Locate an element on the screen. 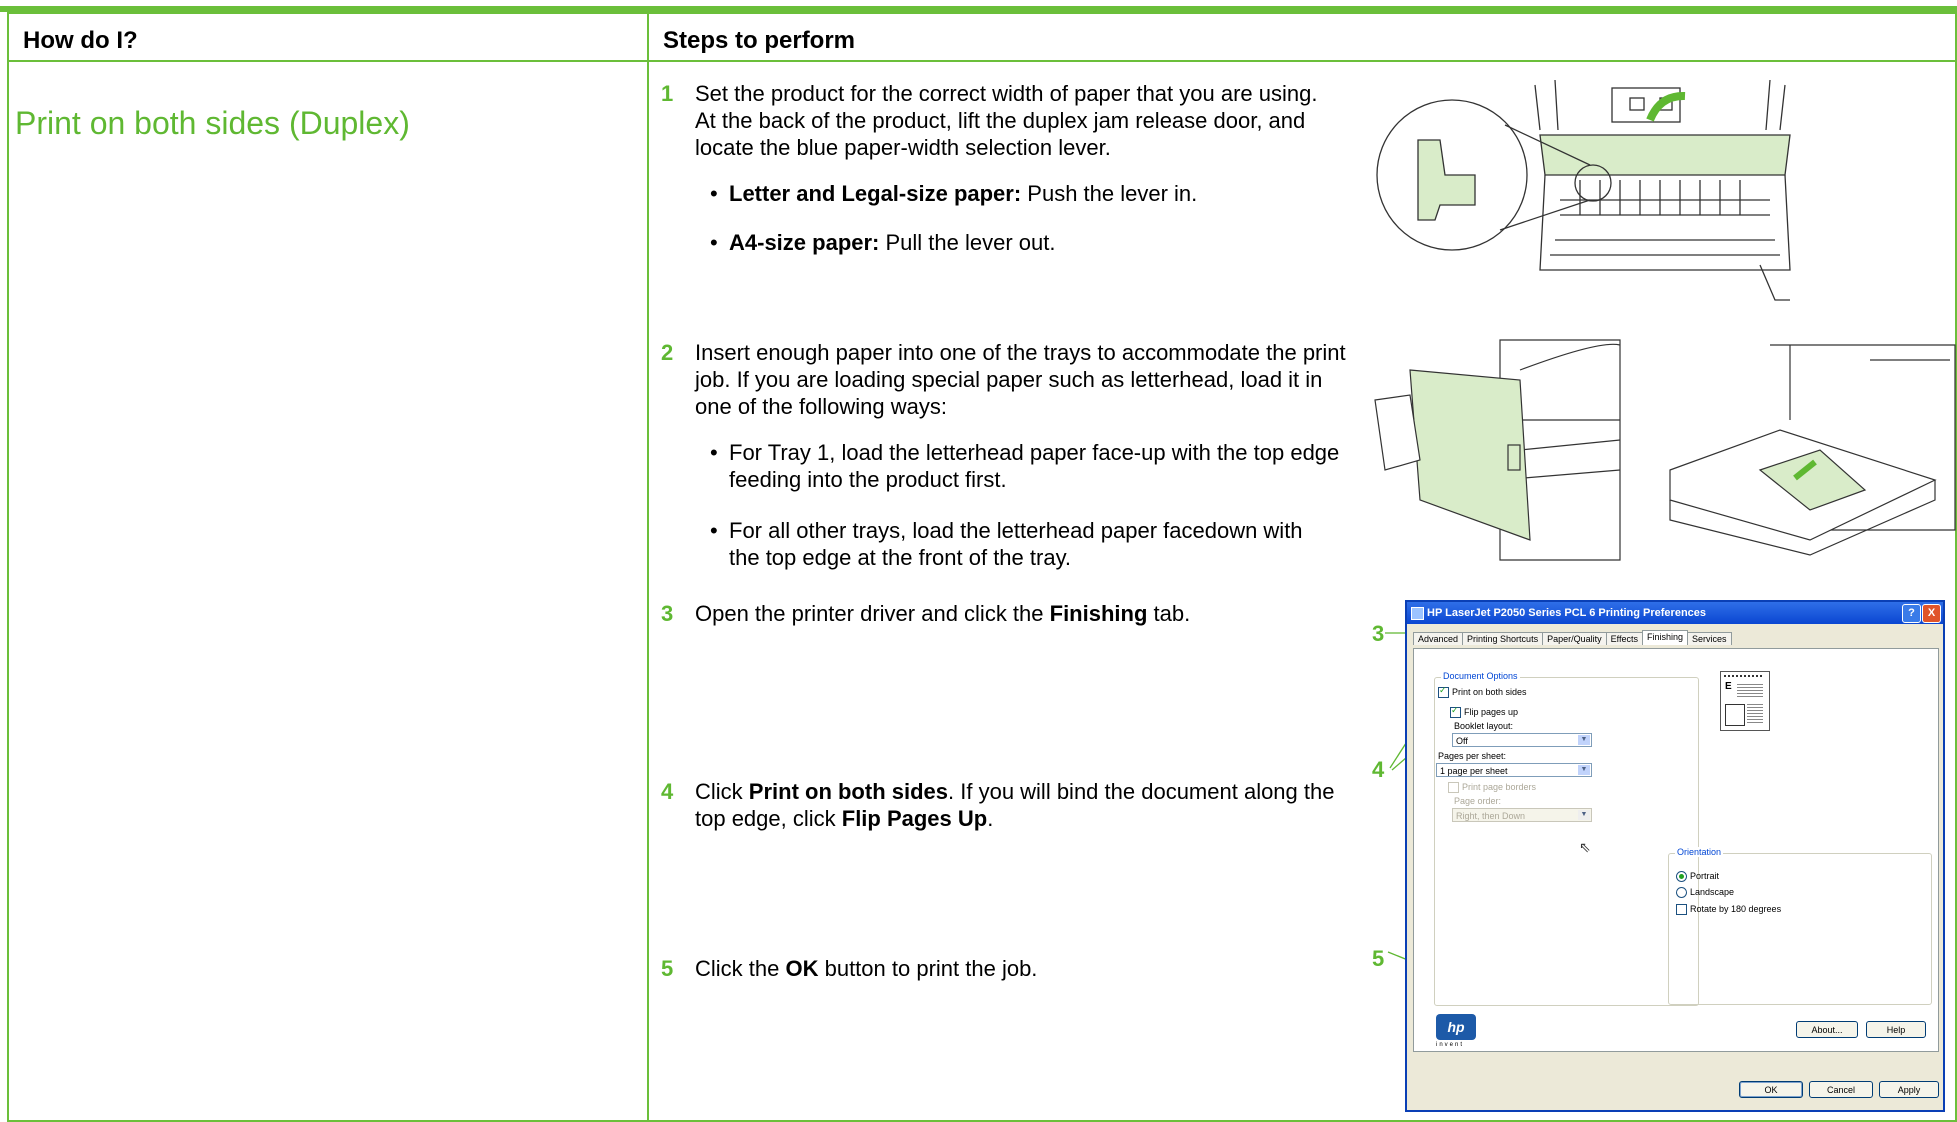 Image resolution: width=1957 pixels, height=1122 pixels. bullet-text: Push the lever in. is located at coordinates (1109, 193).